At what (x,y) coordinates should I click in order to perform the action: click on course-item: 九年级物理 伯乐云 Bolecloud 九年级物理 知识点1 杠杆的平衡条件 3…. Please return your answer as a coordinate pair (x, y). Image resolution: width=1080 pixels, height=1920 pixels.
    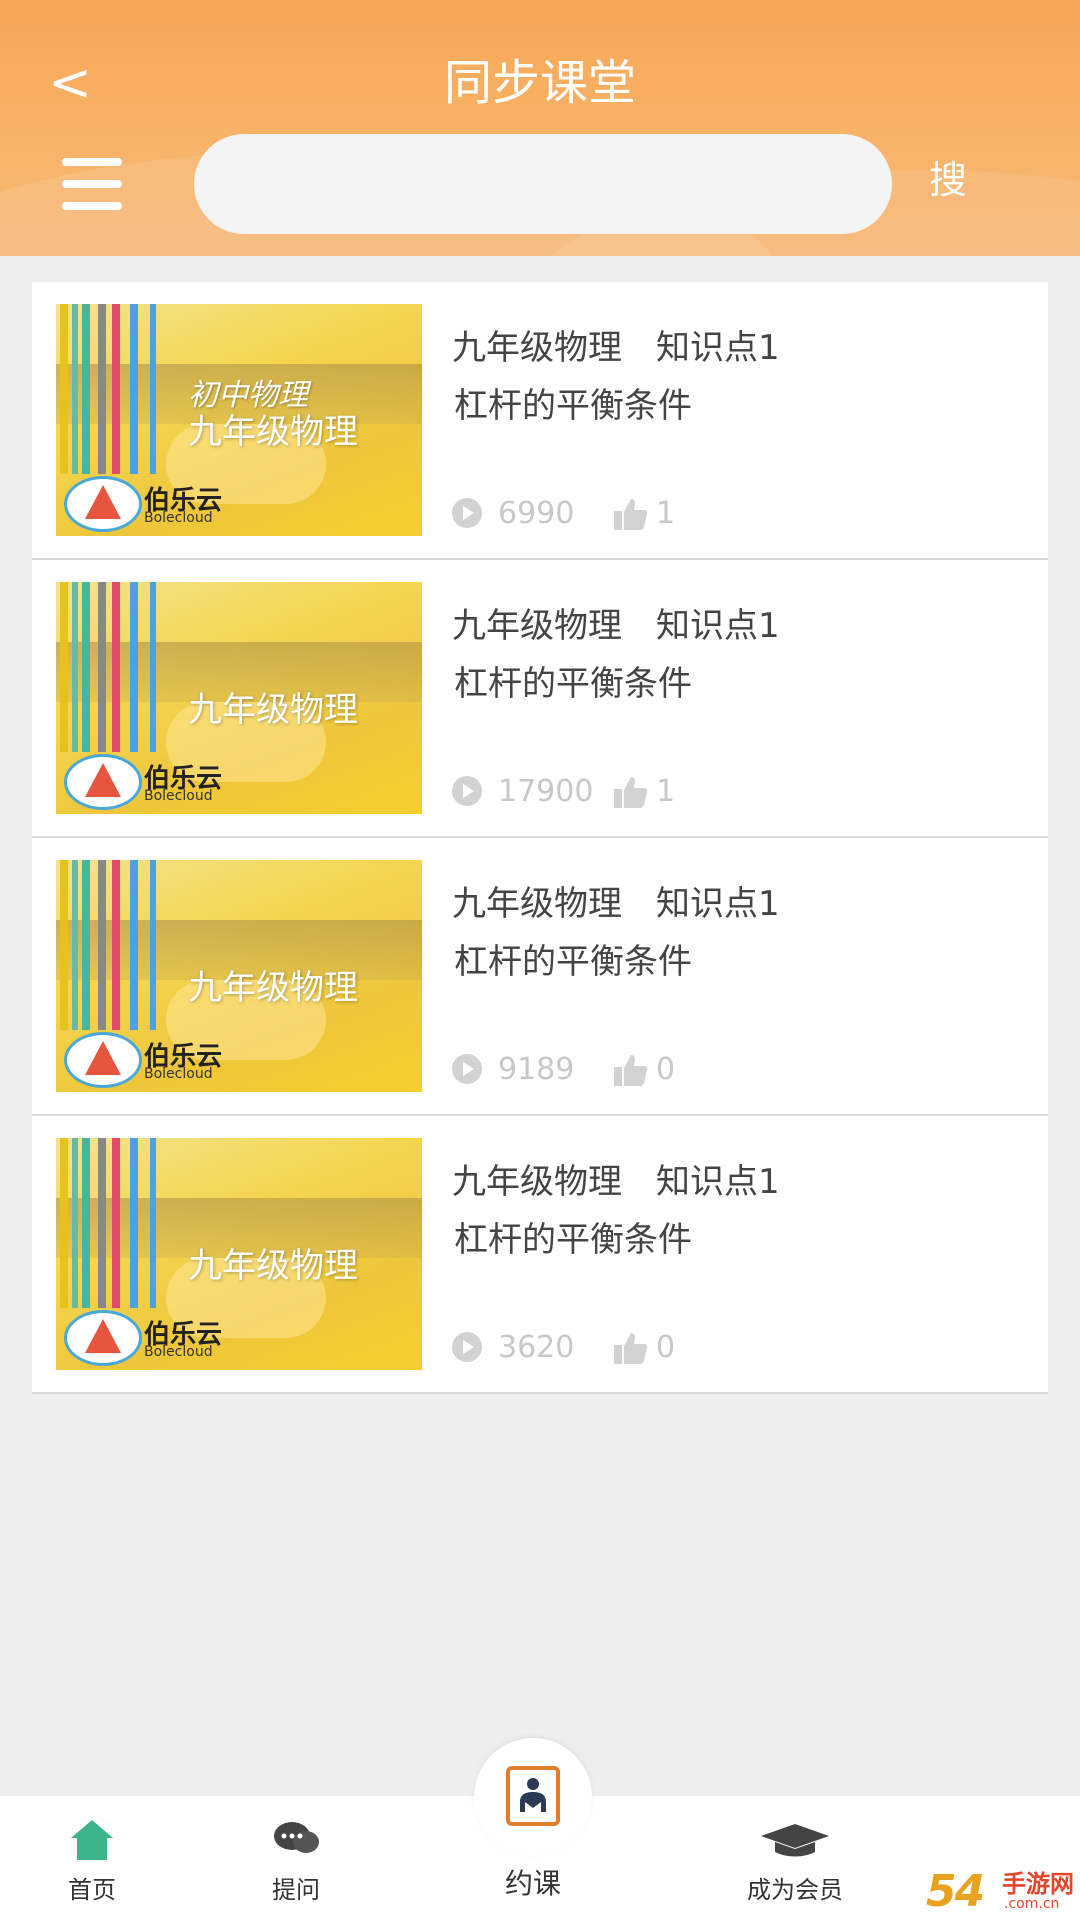
    Looking at the image, I should click on (540, 1255).